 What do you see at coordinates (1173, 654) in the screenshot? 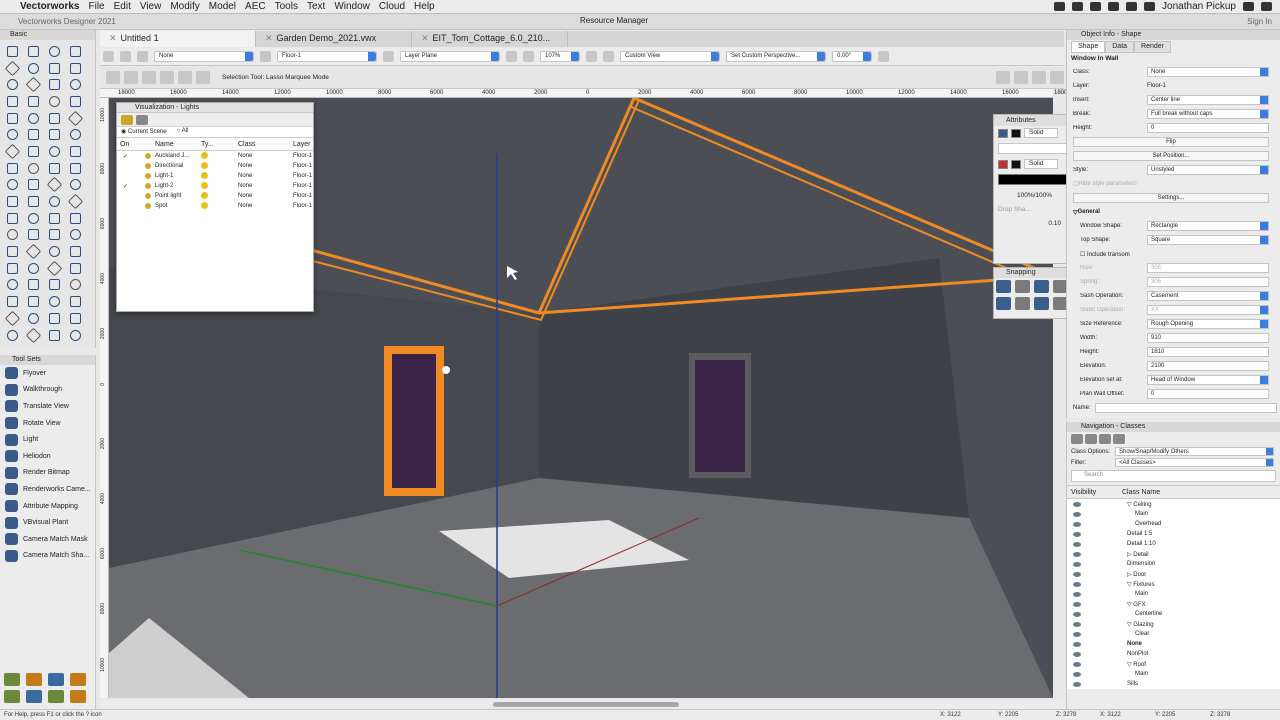
I see `class-row: NonPlot` at bounding box center [1173, 654].